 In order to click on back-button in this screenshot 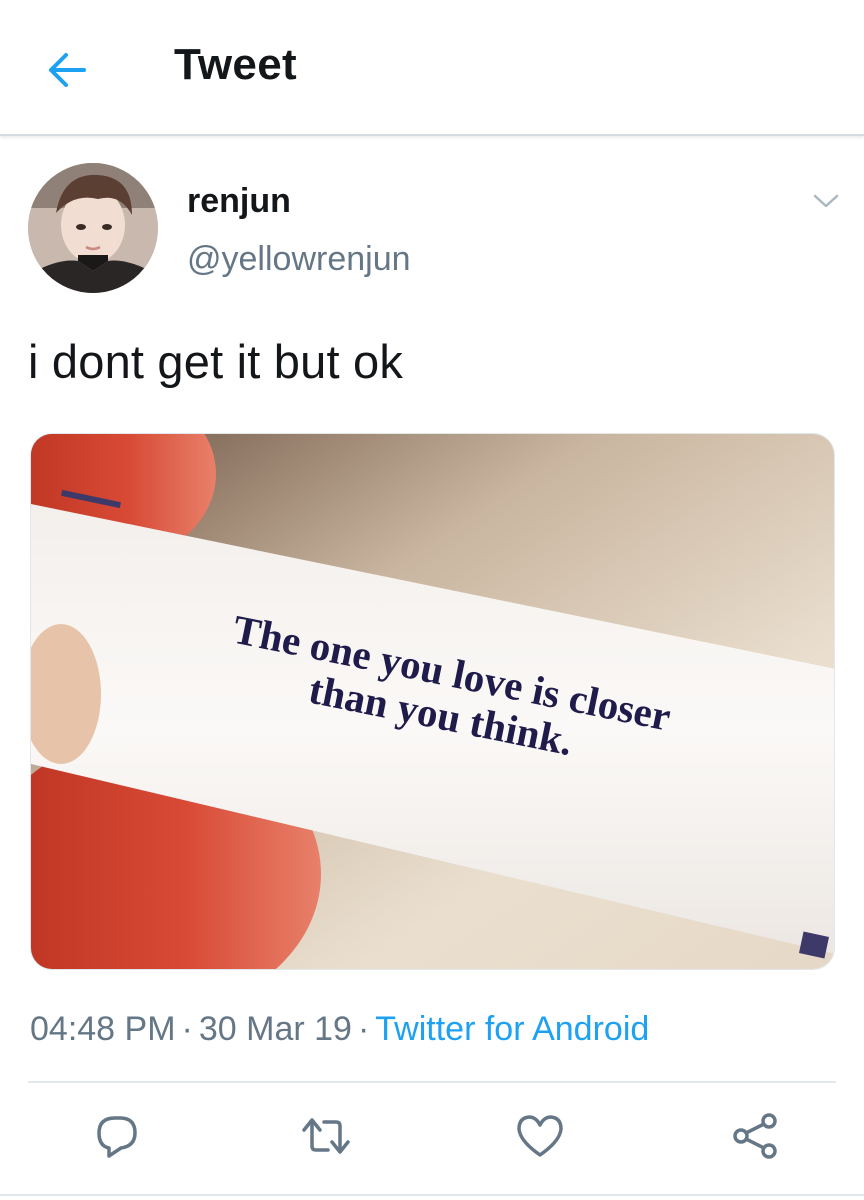, I will do `click(66, 70)`.